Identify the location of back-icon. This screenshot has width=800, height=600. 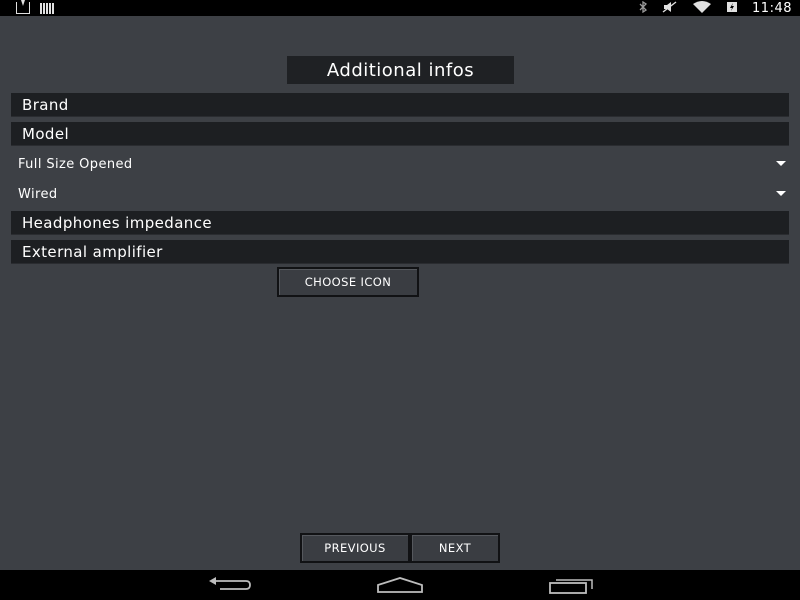
(229, 585).